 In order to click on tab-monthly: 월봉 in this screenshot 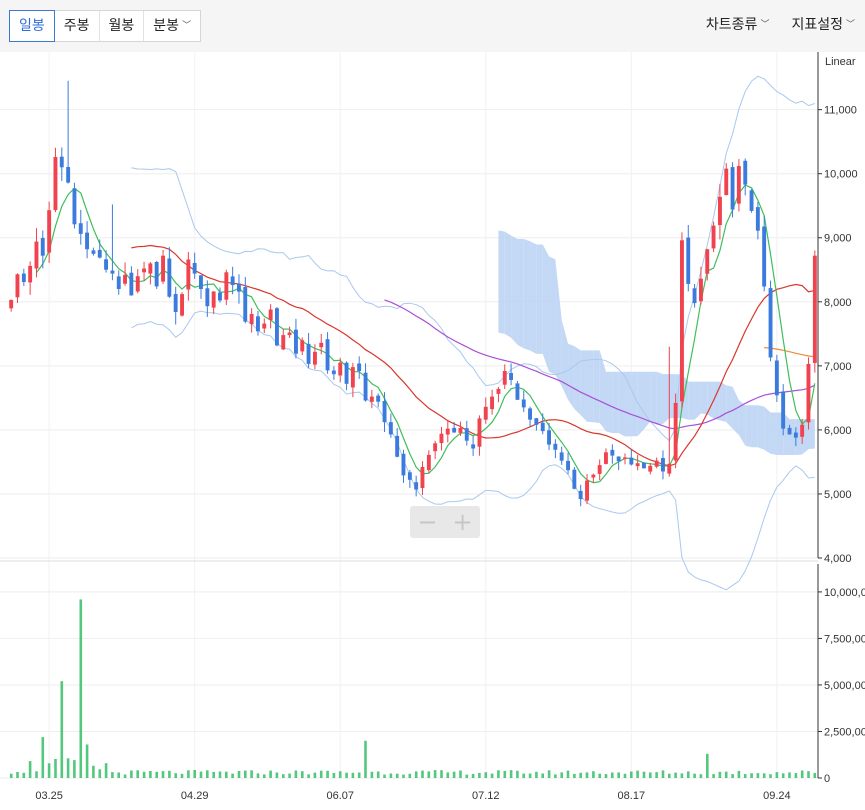, I will do `click(122, 26)`.